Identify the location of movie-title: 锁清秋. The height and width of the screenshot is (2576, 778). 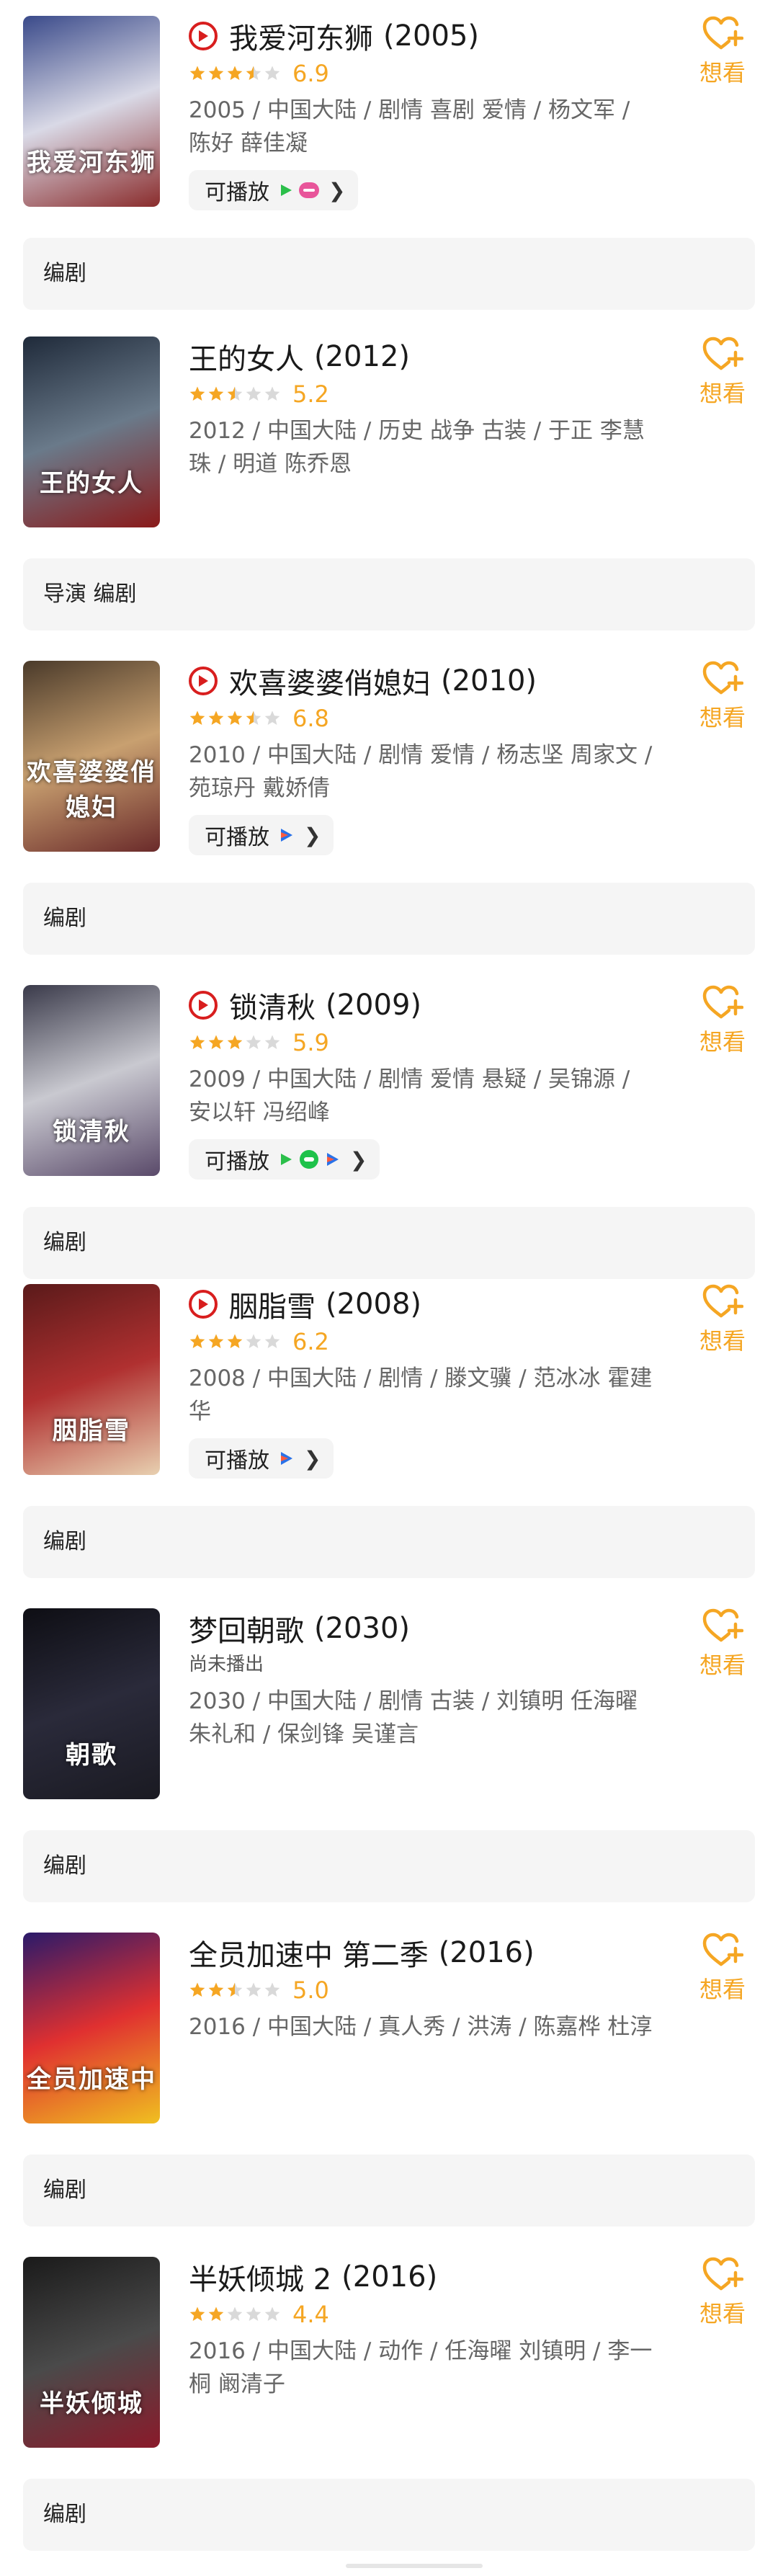
(272, 1005).